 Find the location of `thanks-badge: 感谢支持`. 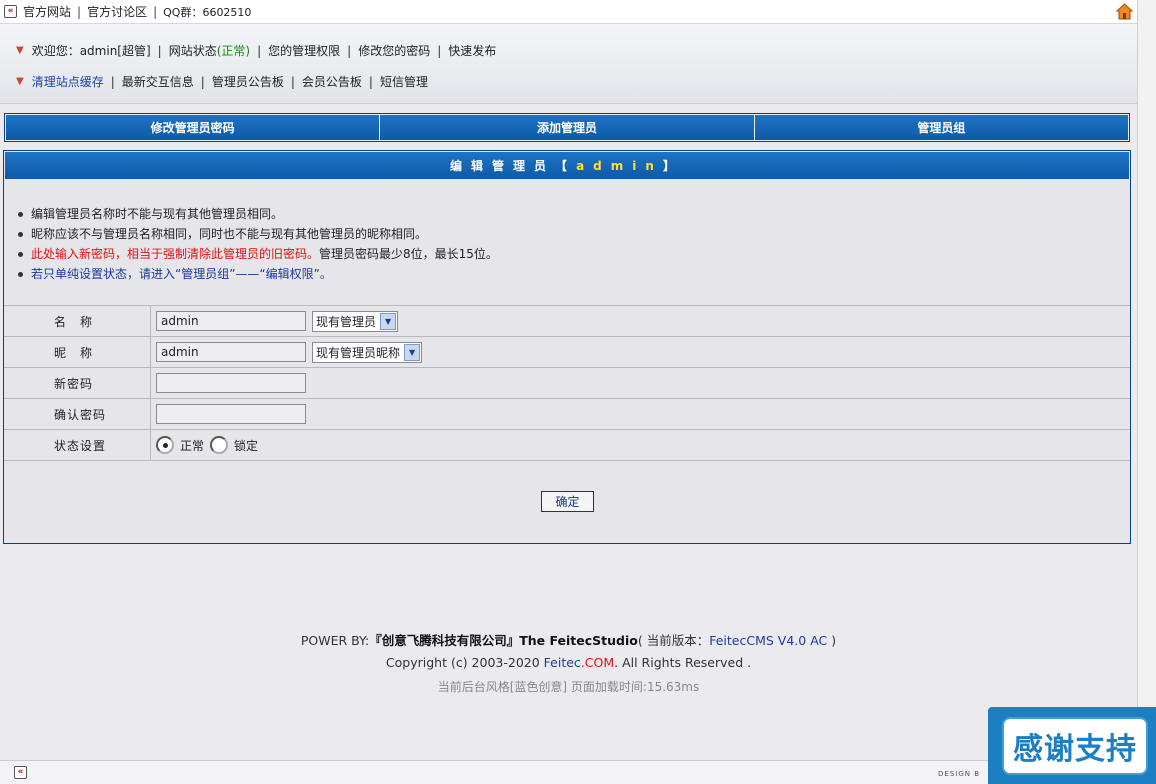

thanks-badge: 感谢支持 is located at coordinates (1072, 745).